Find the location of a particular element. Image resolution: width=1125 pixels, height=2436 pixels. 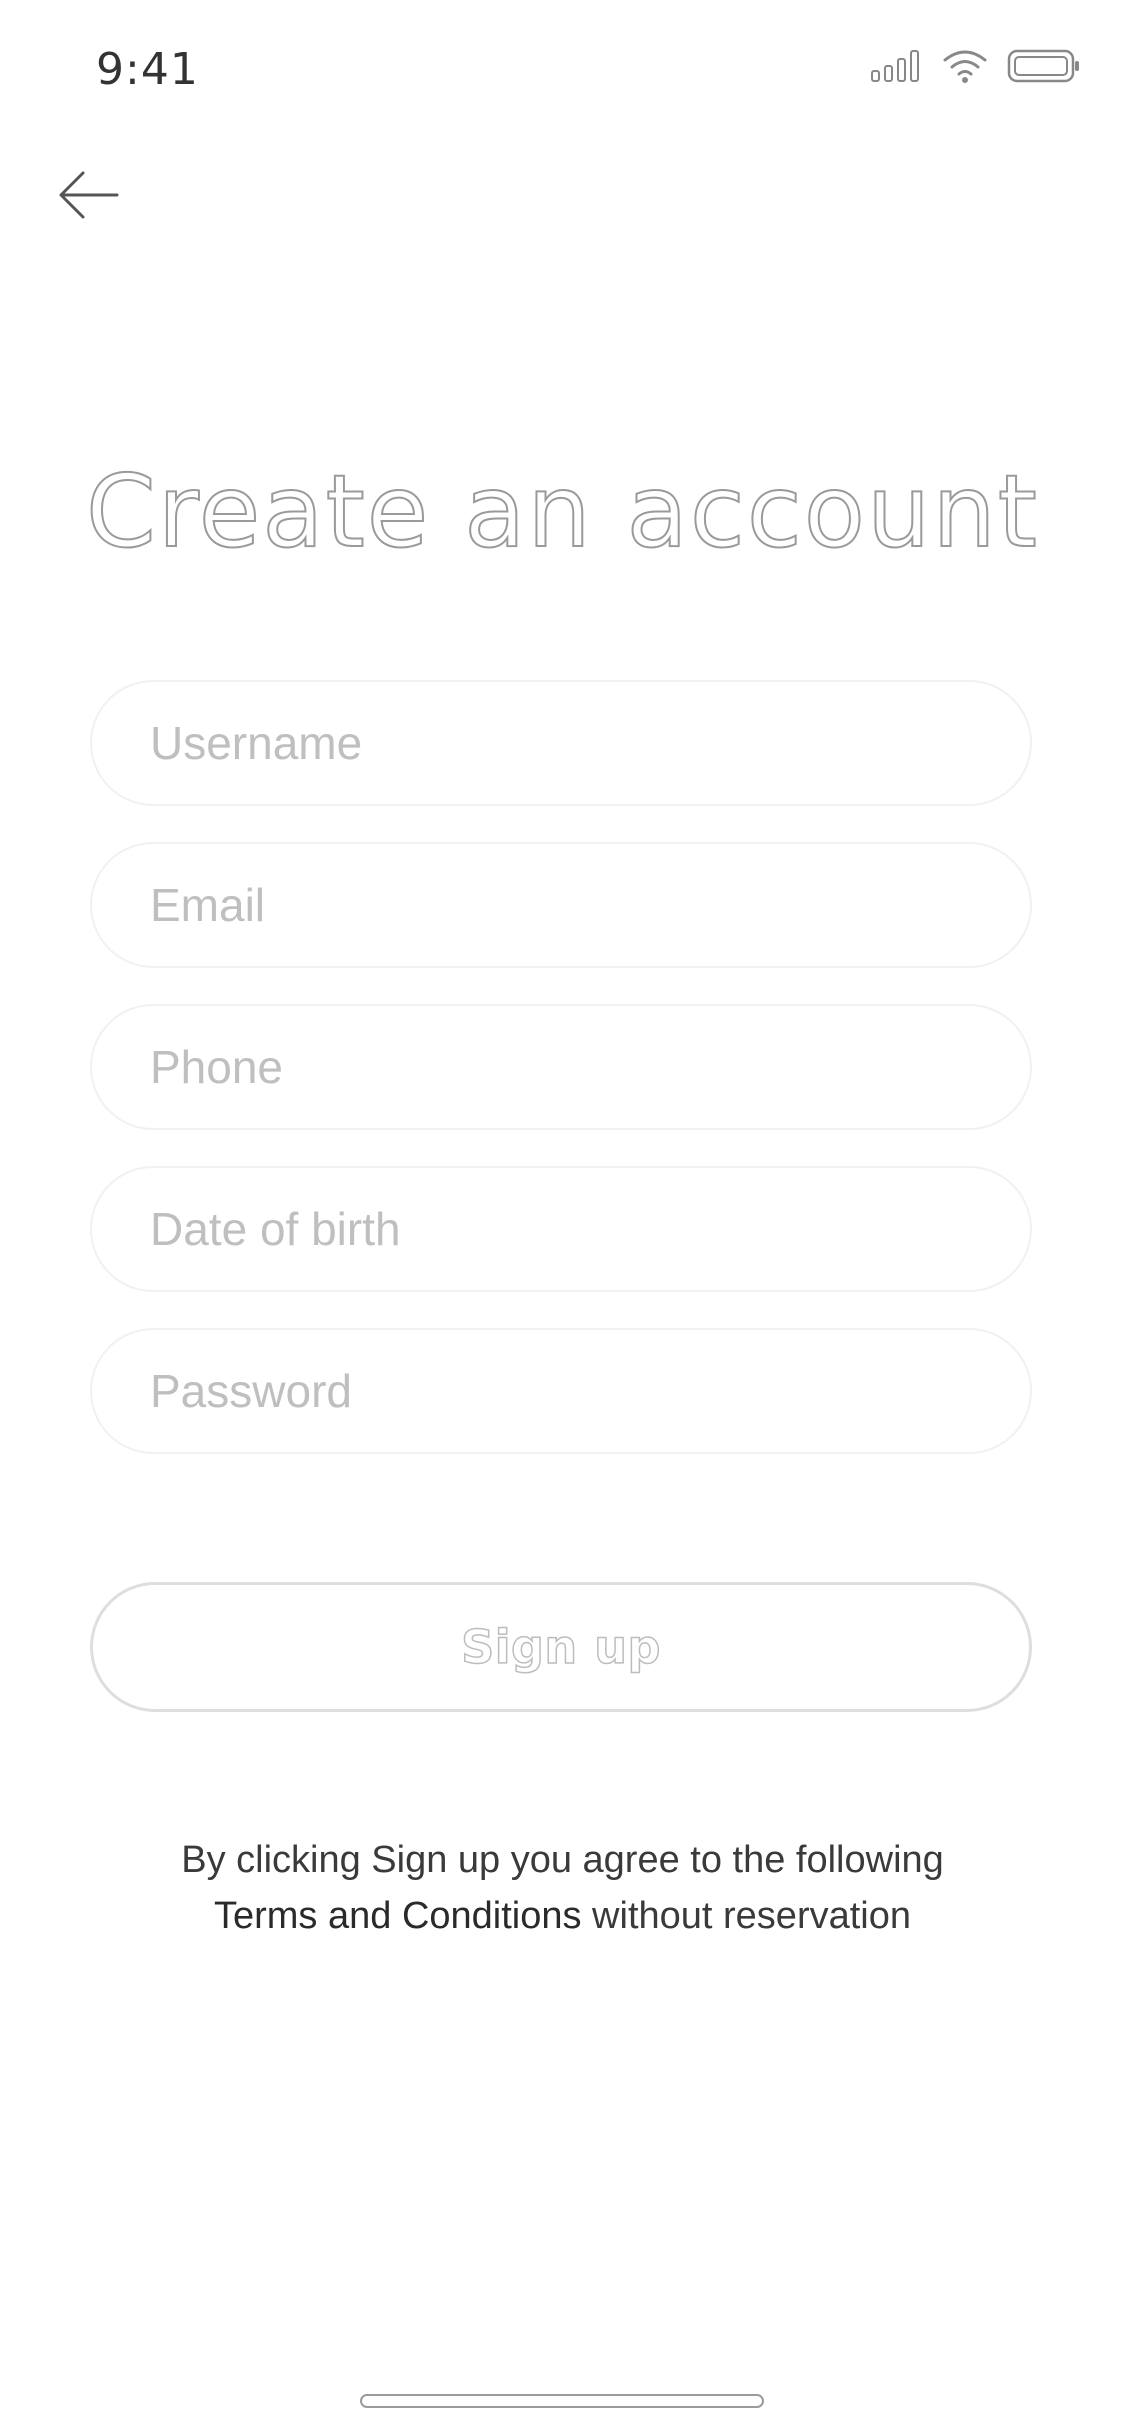

email-input is located at coordinates (561, 905).